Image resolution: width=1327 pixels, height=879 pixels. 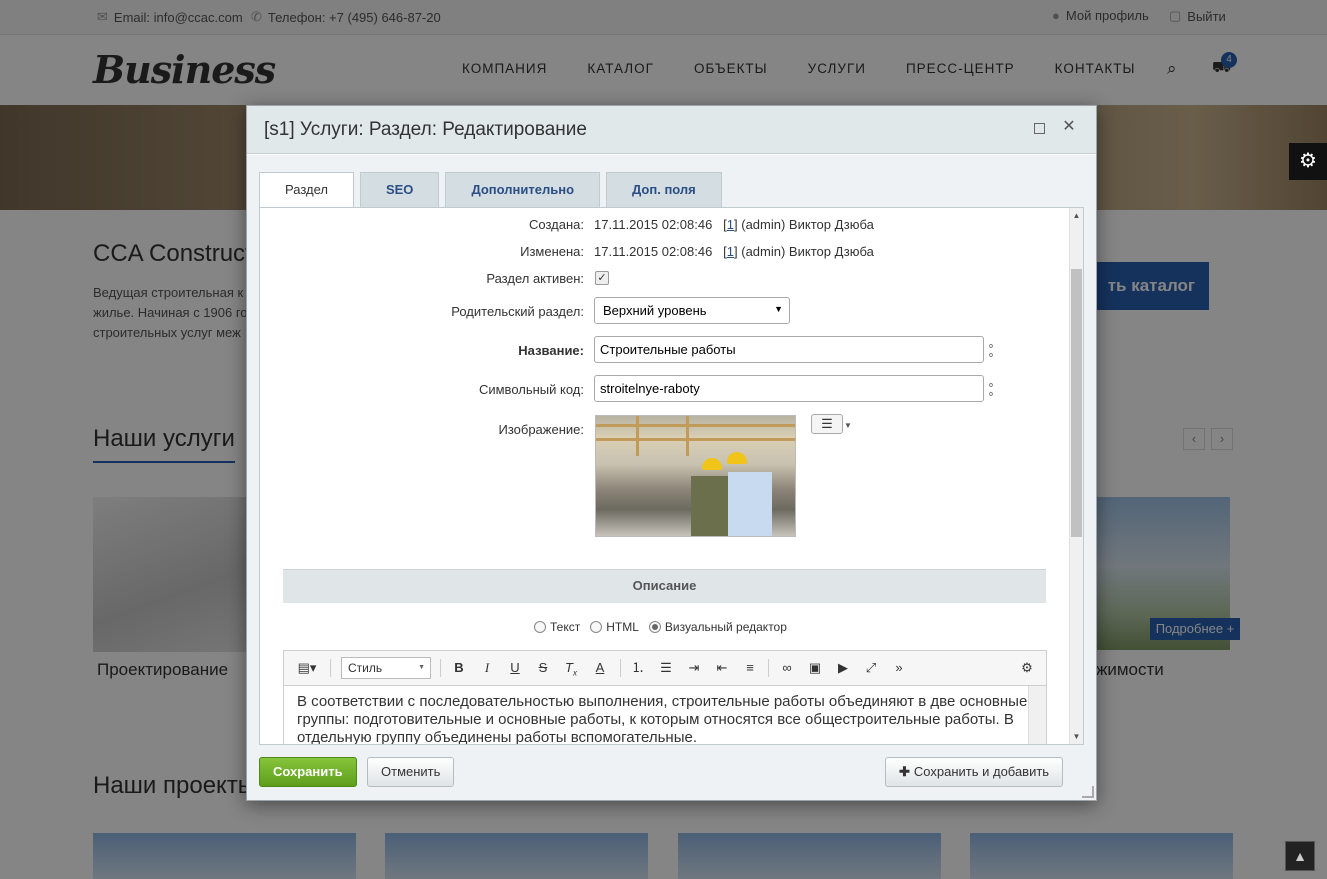 I want to click on created-user-link: 1, so click(x=730, y=224).